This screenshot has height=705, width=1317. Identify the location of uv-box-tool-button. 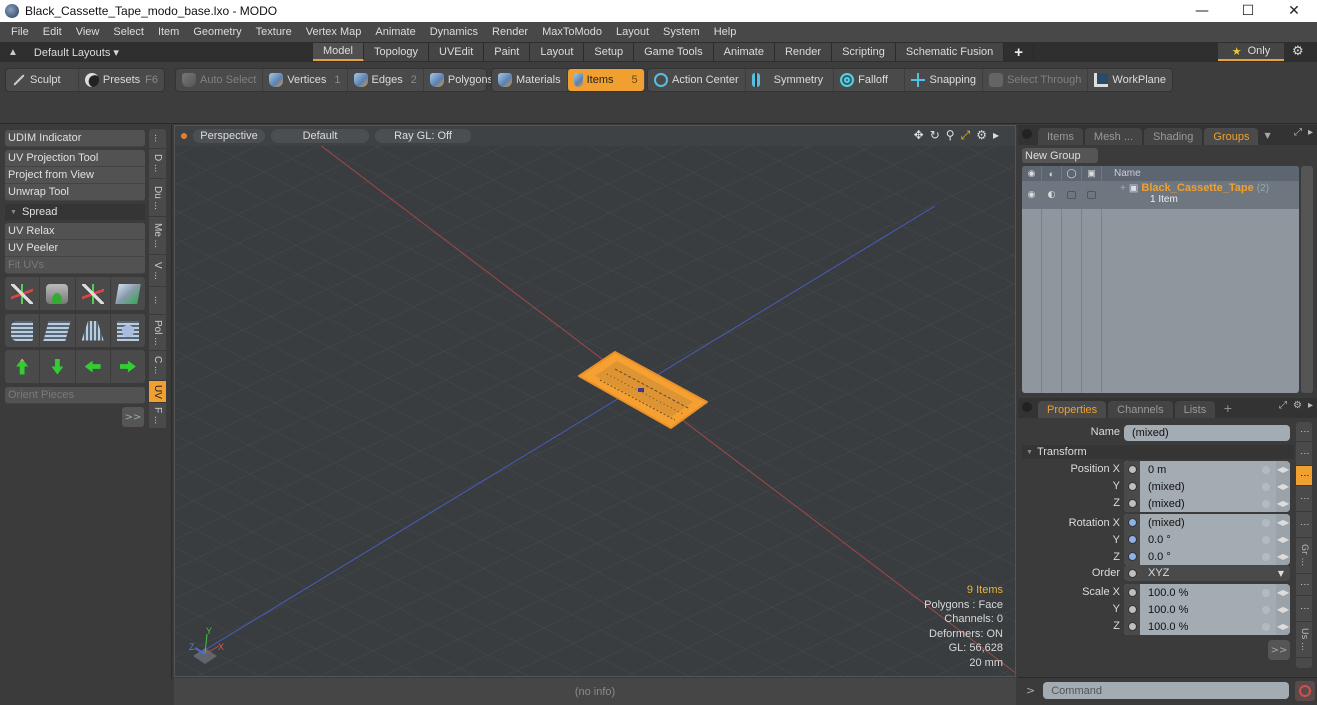
(128, 293).